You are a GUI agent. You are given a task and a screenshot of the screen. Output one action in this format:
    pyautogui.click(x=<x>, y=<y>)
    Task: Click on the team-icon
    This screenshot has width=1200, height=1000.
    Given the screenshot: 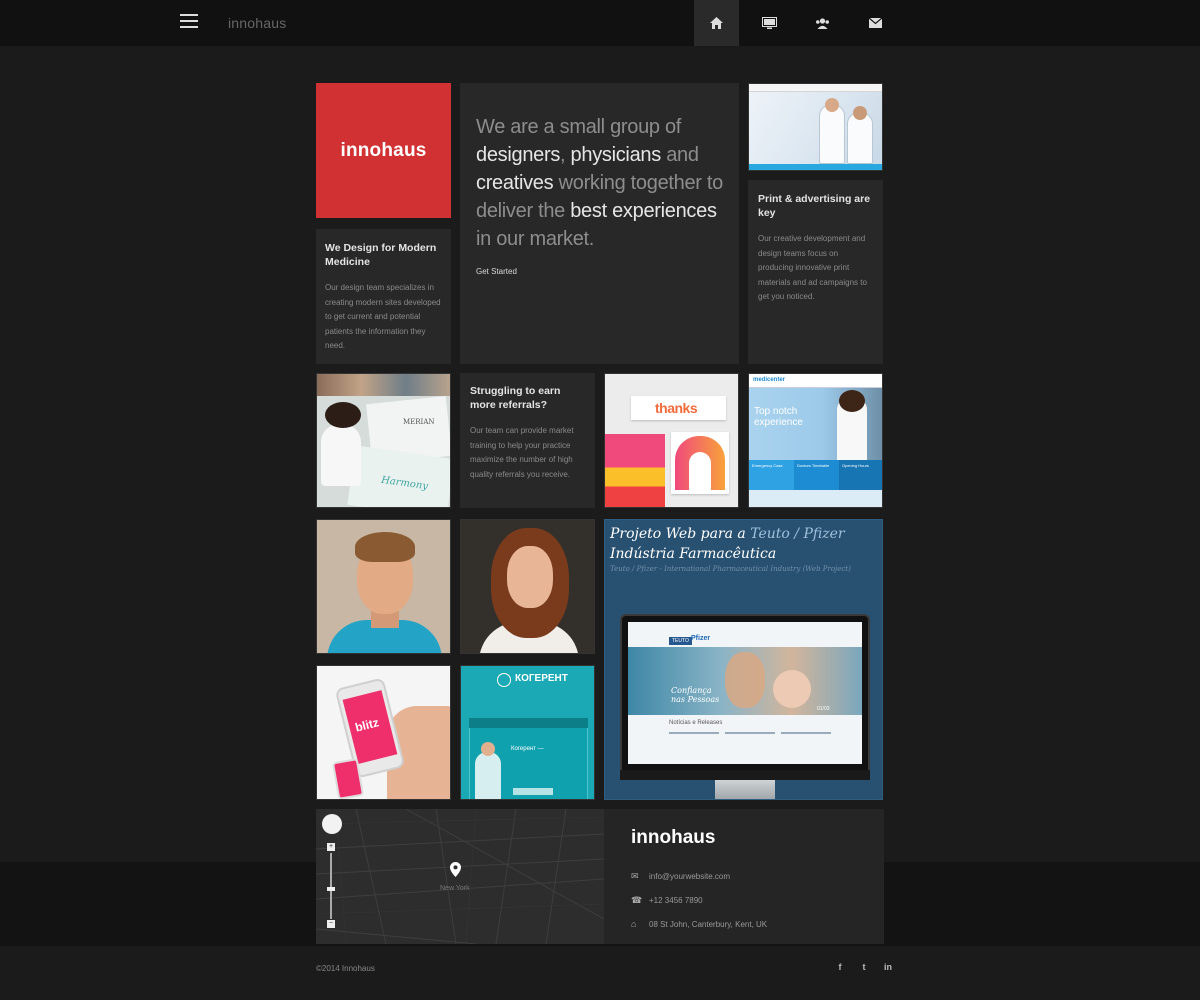 What is the action you would take?
    pyautogui.click(x=822, y=23)
    